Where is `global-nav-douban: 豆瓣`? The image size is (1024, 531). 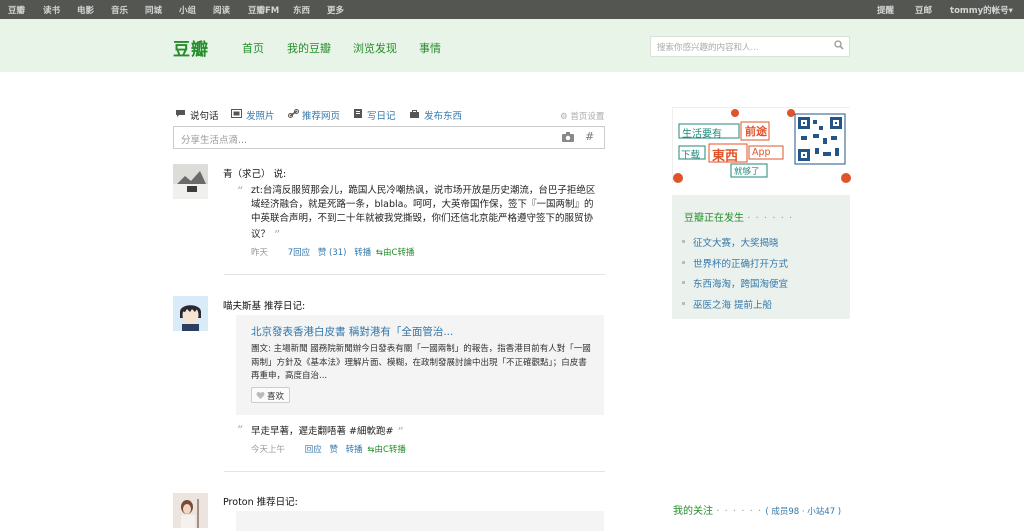 global-nav-douban: 豆瓣 is located at coordinates (16, 10).